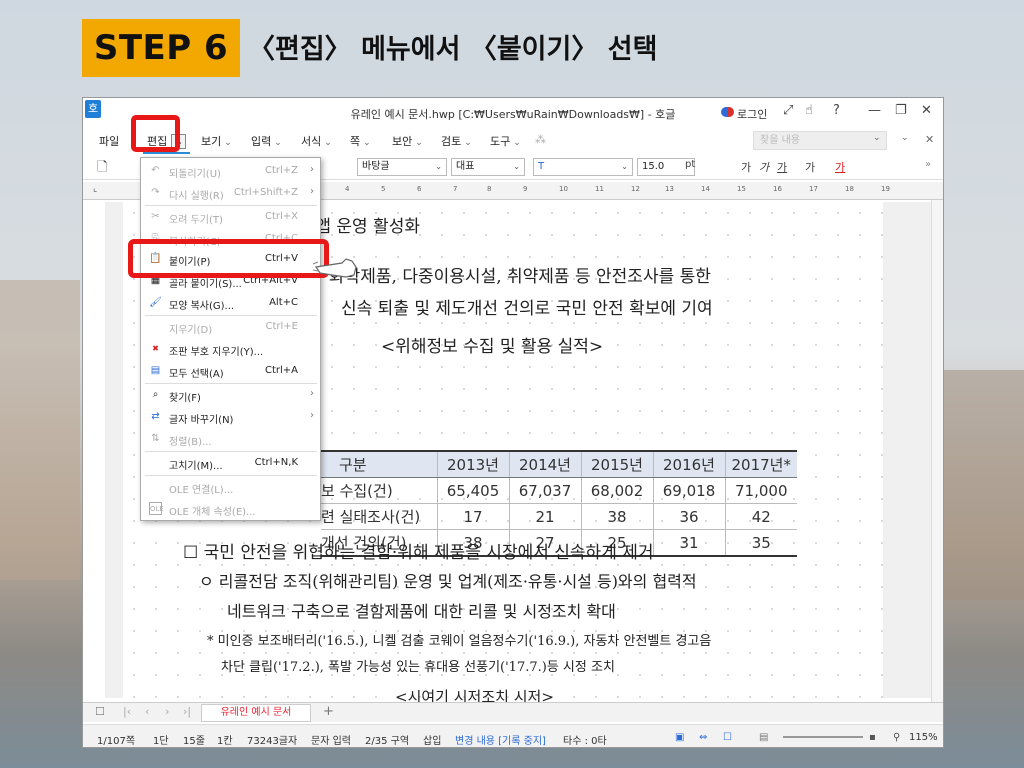 The width and height of the screenshot is (1024, 768). Describe the element at coordinates (256, 713) in the screenshot. I see `document-tab: 유레인 예시 문서` at that location.